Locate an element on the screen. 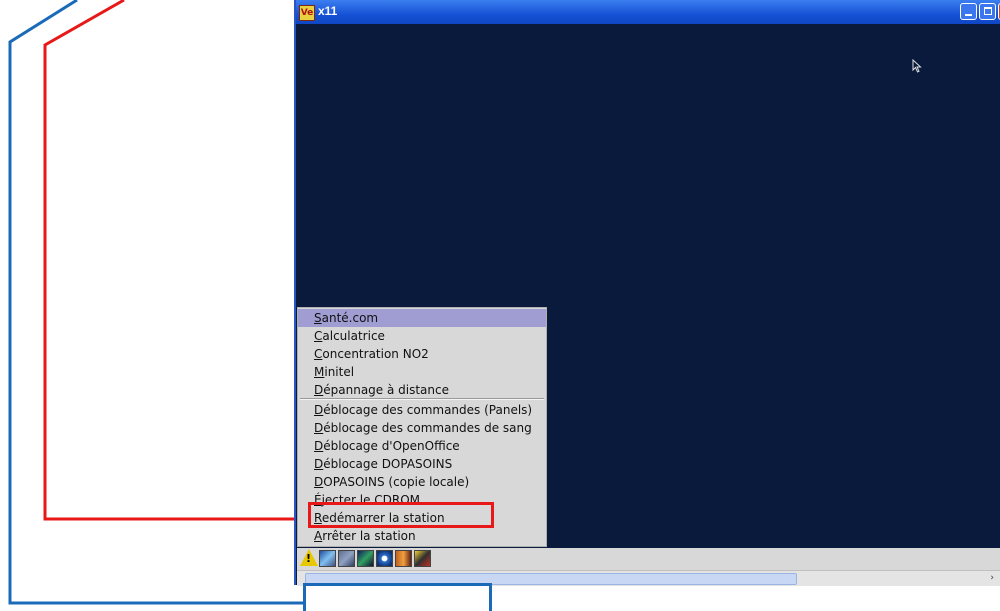 This screenshot has height=611, width=1000. menu-item-mnemonic: S is located at coordinates (318, 318).